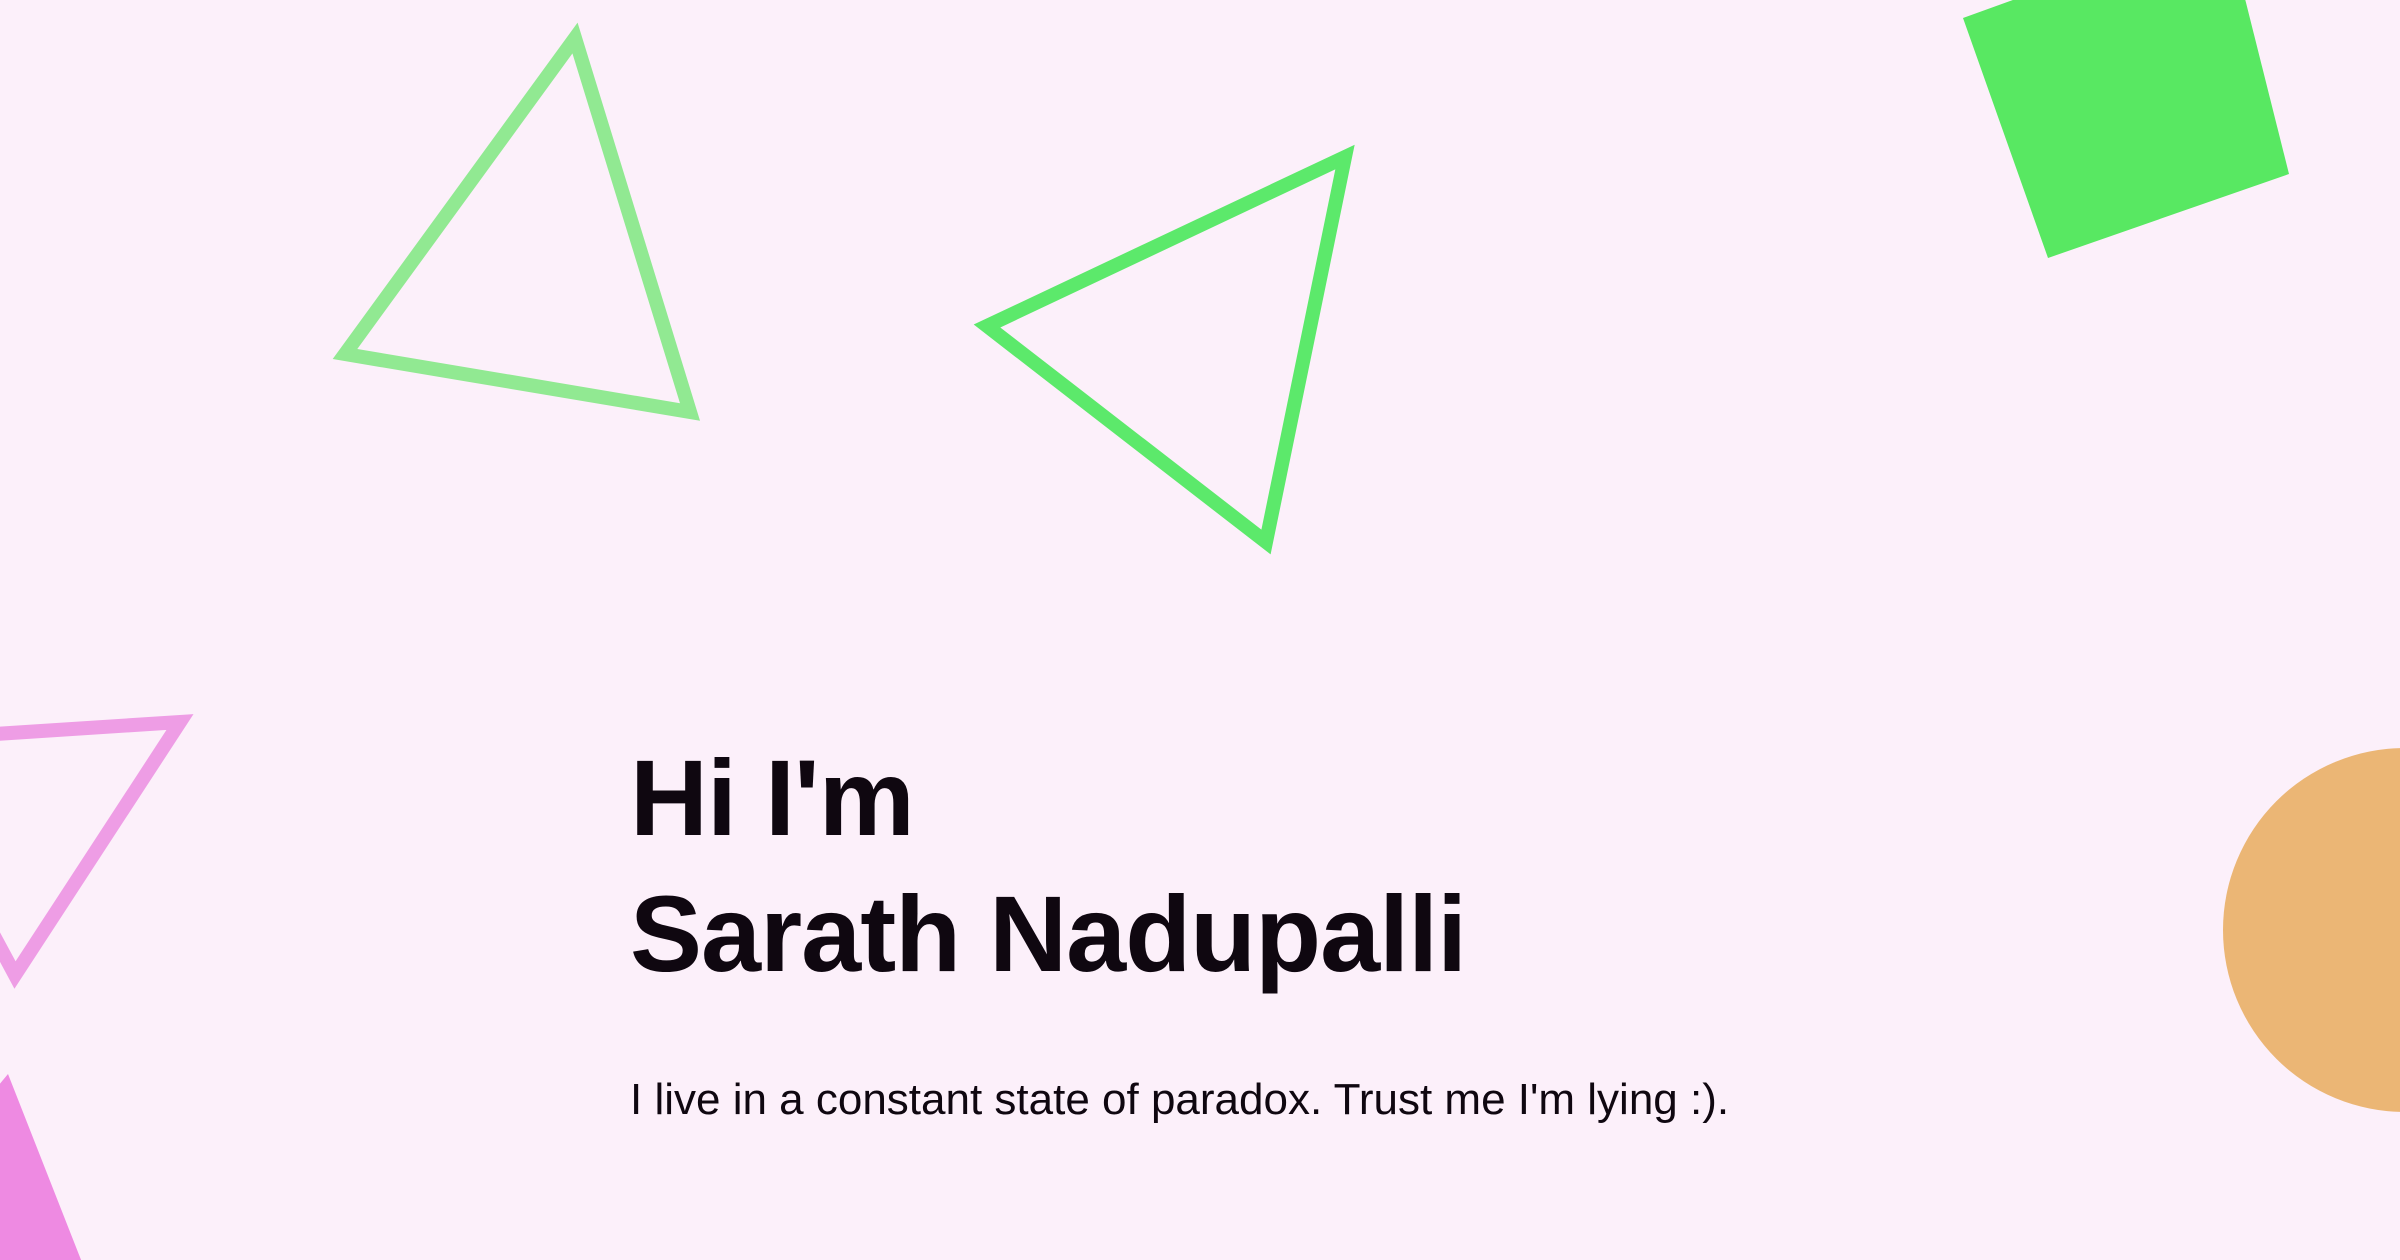  What do you see at coordinates (772, 797) in the screenshot?
I see `greeting-line: Hi I'm` at bounding box center [772, 797].